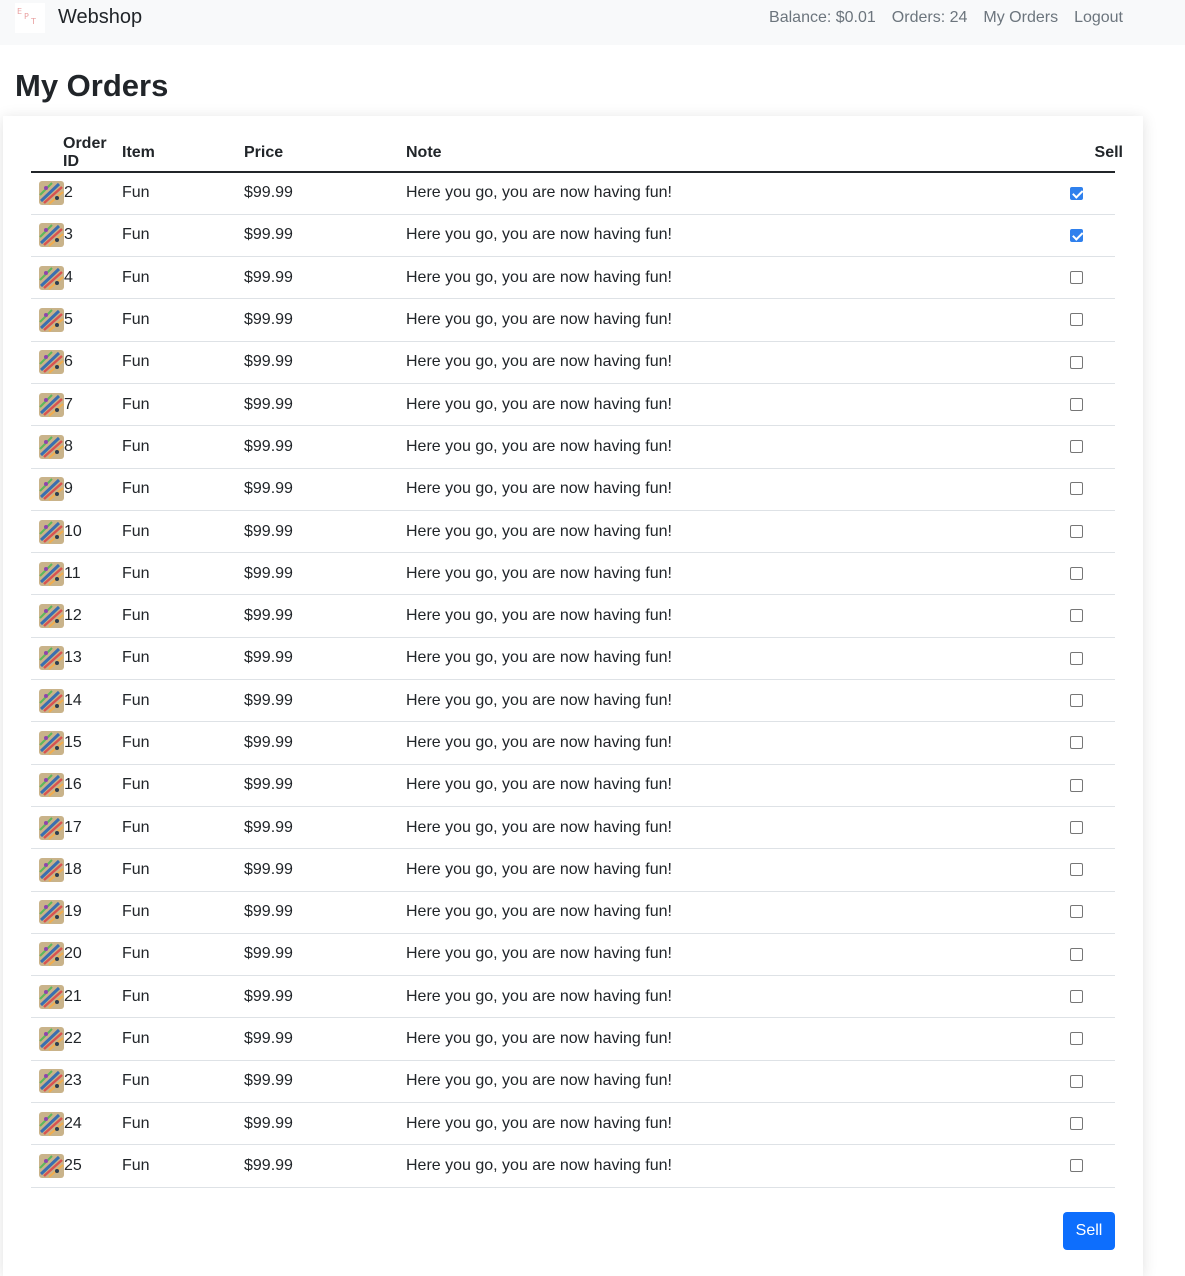 The height and width of the screenshot is (1276, 1185). I want to click on order-id: 22, so click(73, 1039).